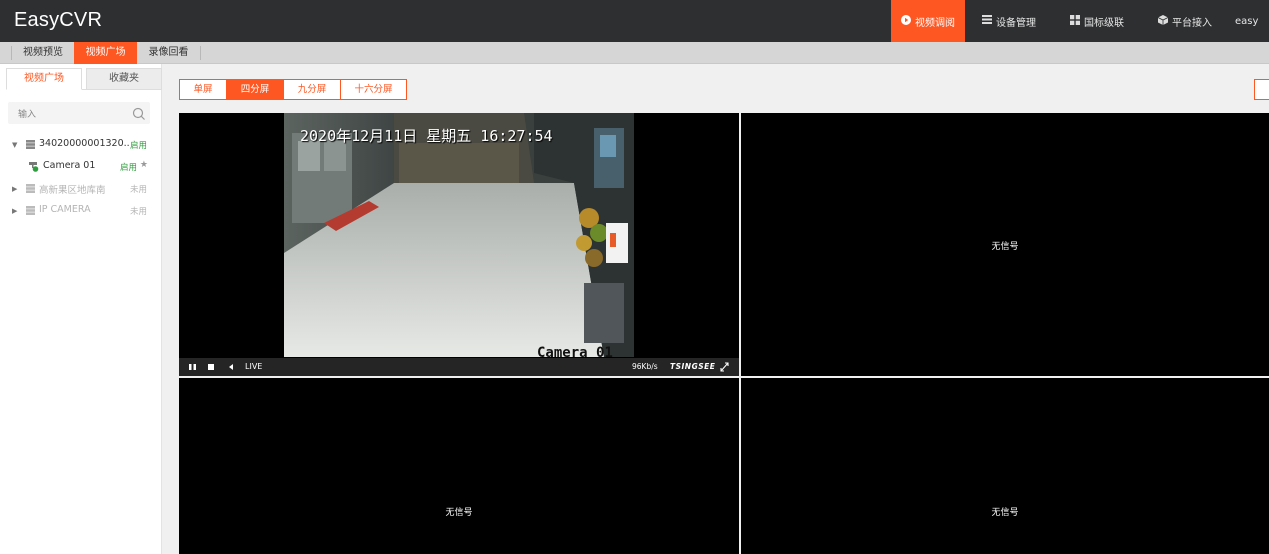 The width and height of the screenshot is (1269, 554). I want to click on pause-icon, so click(193, 367).